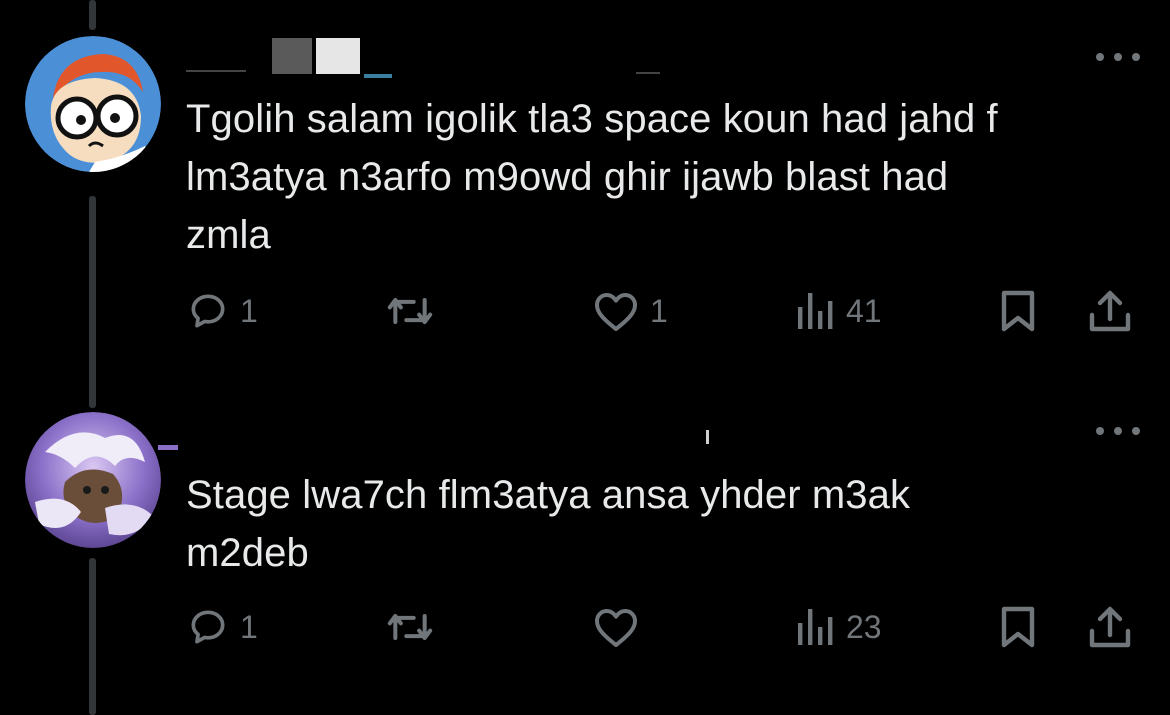 This screenshot has height=715, width=1170. I want to click on like-button, so click(621, 627).